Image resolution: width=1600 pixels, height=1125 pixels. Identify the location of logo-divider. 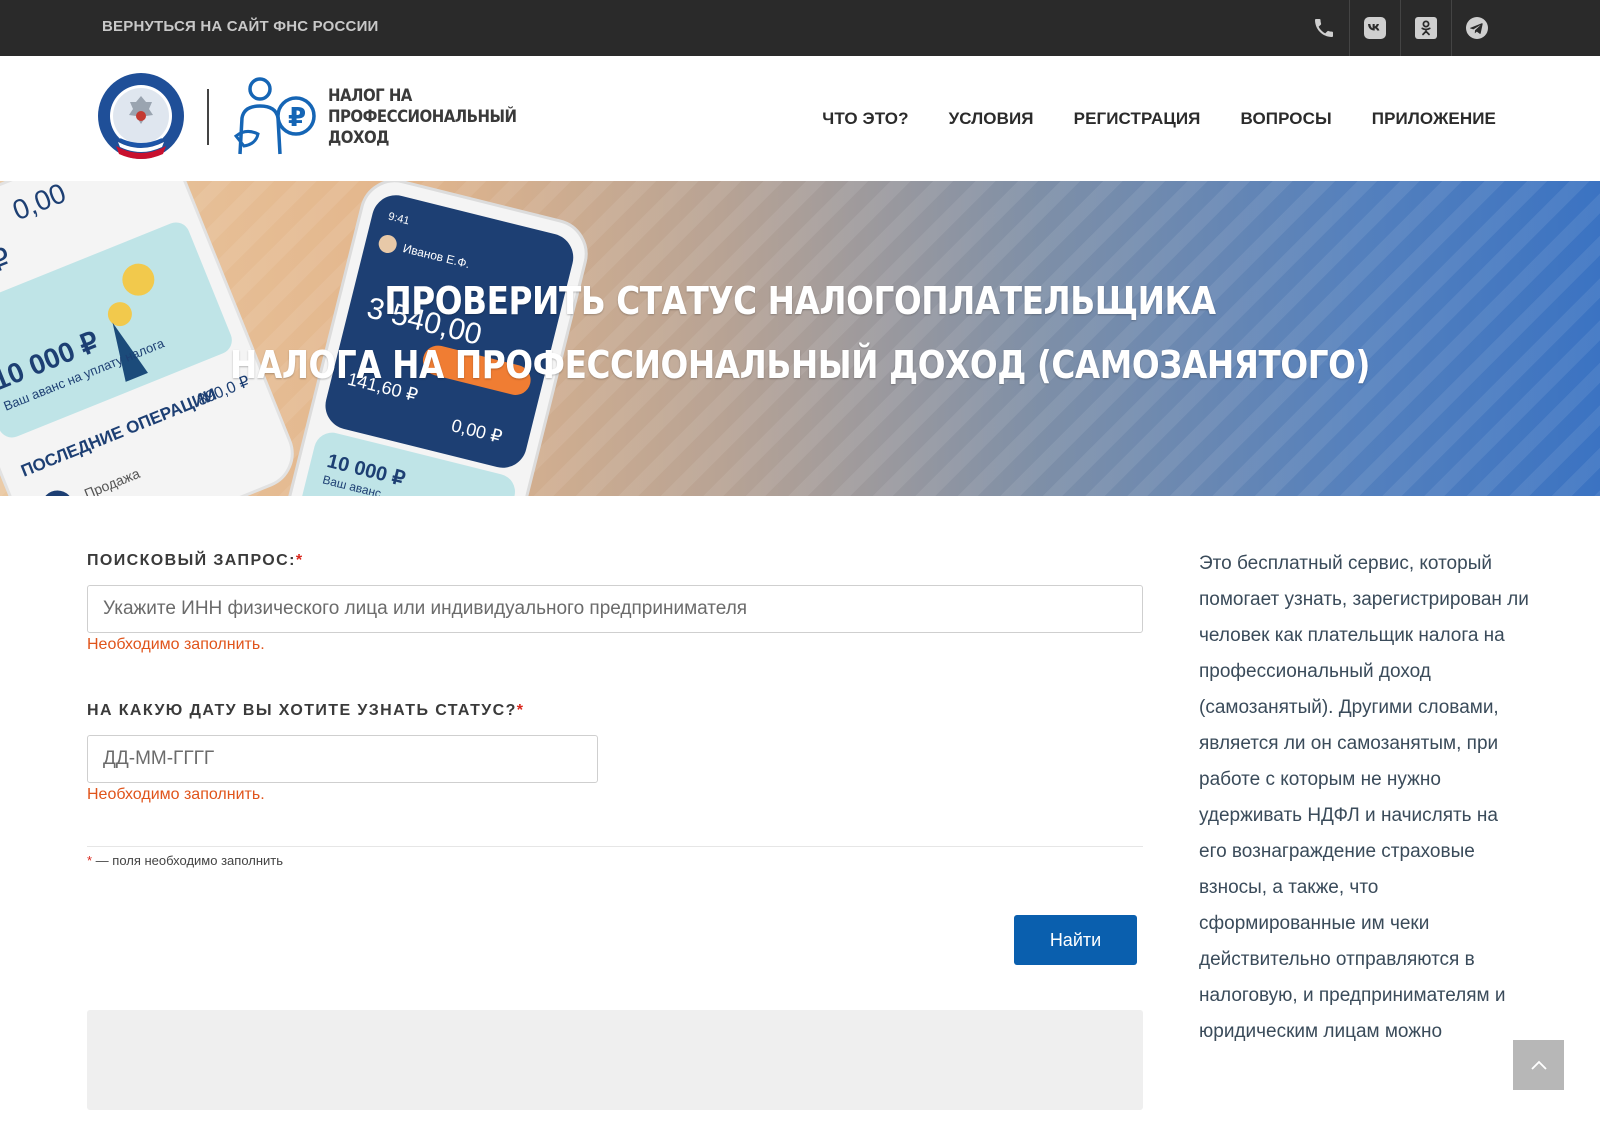
(208, 117).